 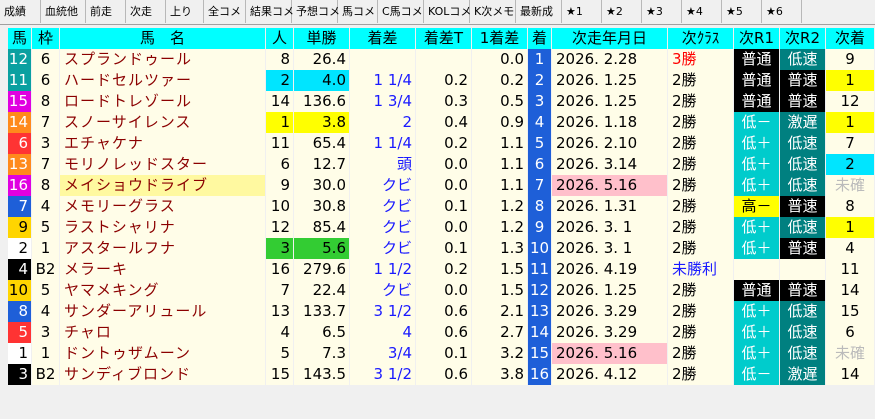 I want to click on cell-nin: 7, so click(x=279, y=290).